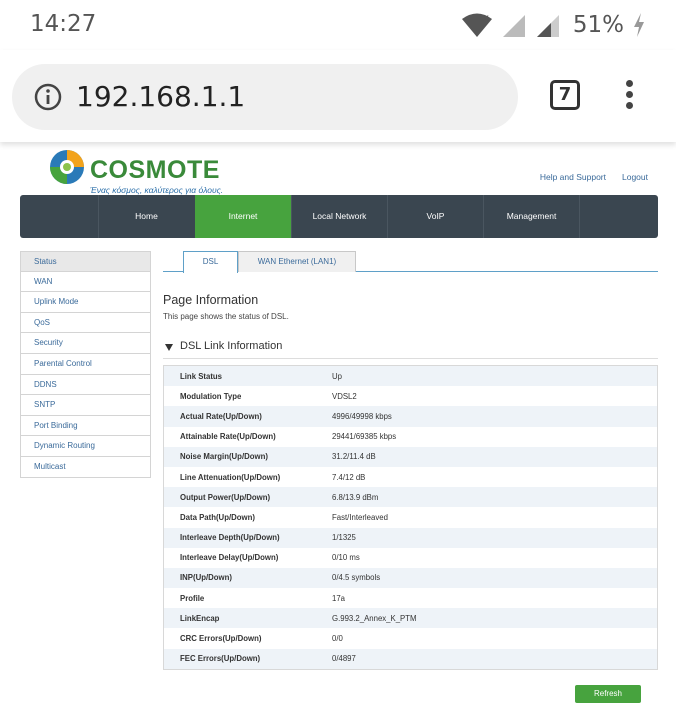  Describe the element at coordinates (338, 25) in the screenshot. I see `status-bar: 14:27 x 51%` at that location.